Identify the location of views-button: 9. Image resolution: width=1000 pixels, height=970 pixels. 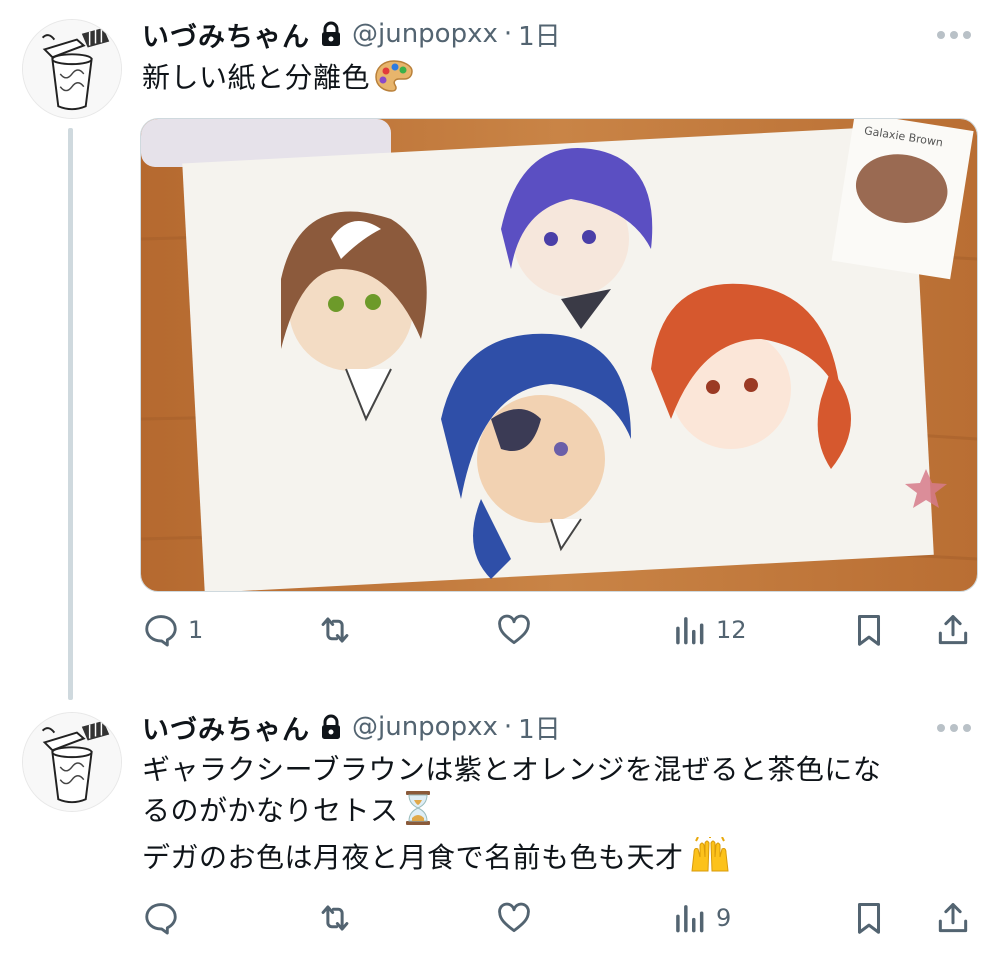
(700, 918).